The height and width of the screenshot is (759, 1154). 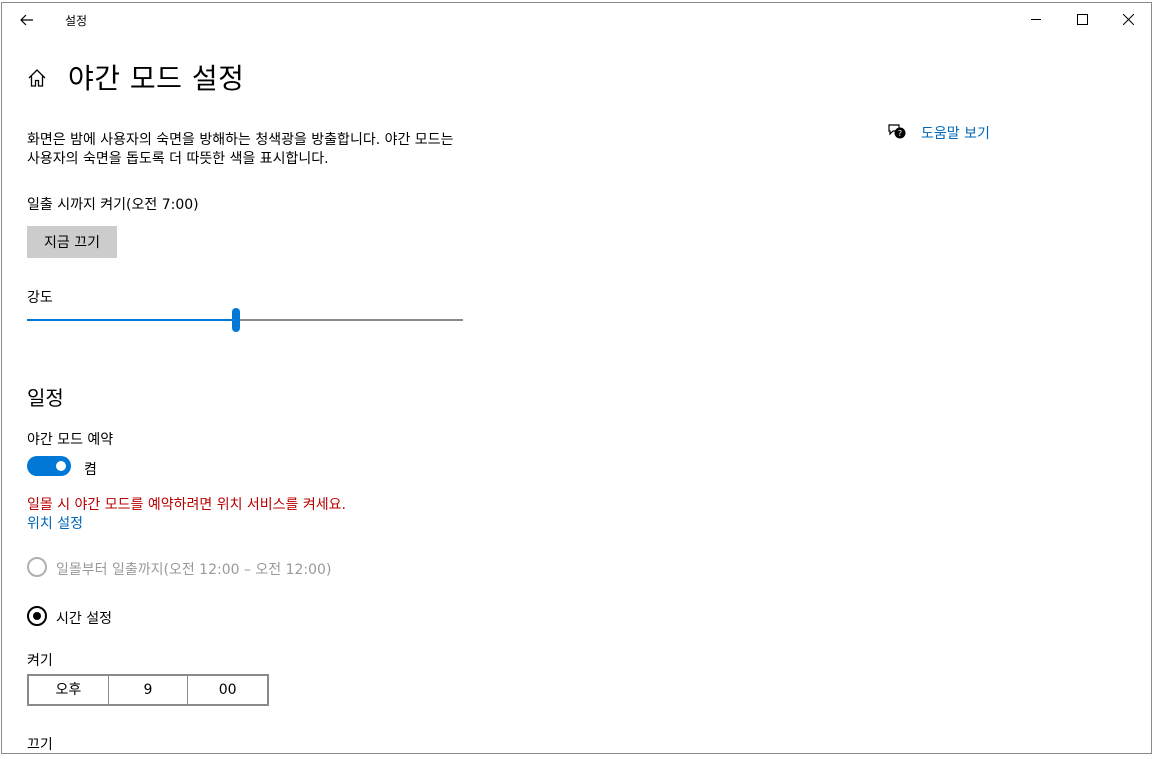 I want to click on time-period: 오후, so click(x=69, y=690).